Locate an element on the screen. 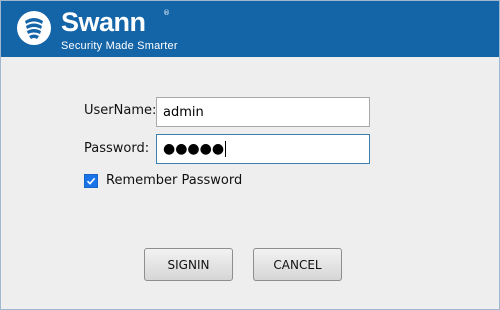  password-masked-value: ●●●●● is located at coordinates (194, 149).